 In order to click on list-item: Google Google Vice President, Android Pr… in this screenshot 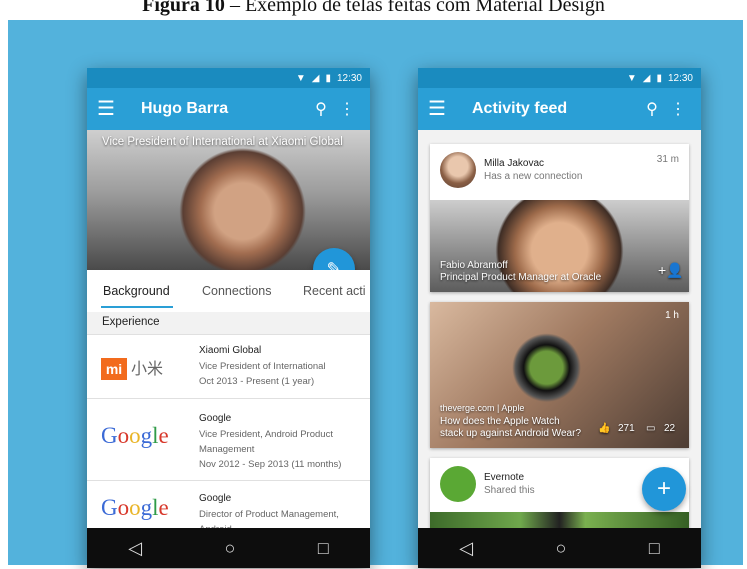, I will do `click(228, 439)`.